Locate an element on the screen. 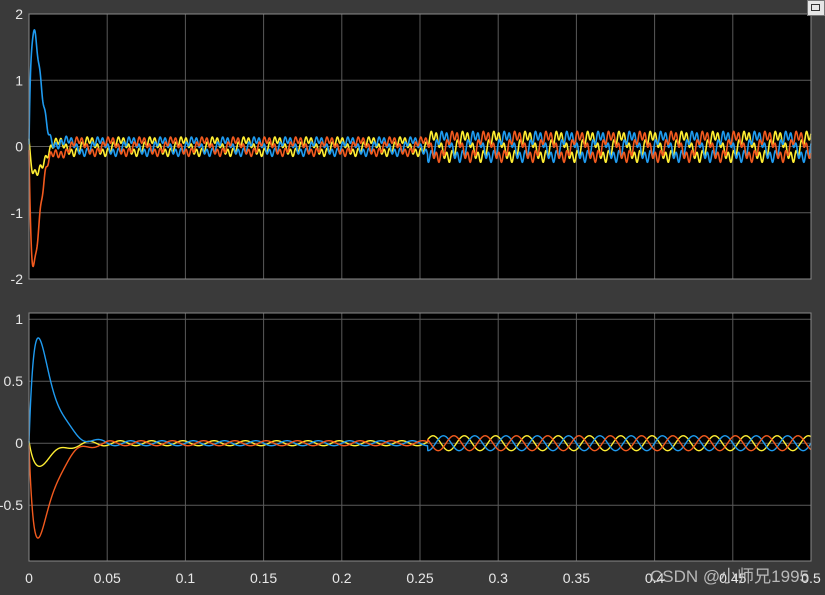  restore-icon is located at coordinates (816, 8).